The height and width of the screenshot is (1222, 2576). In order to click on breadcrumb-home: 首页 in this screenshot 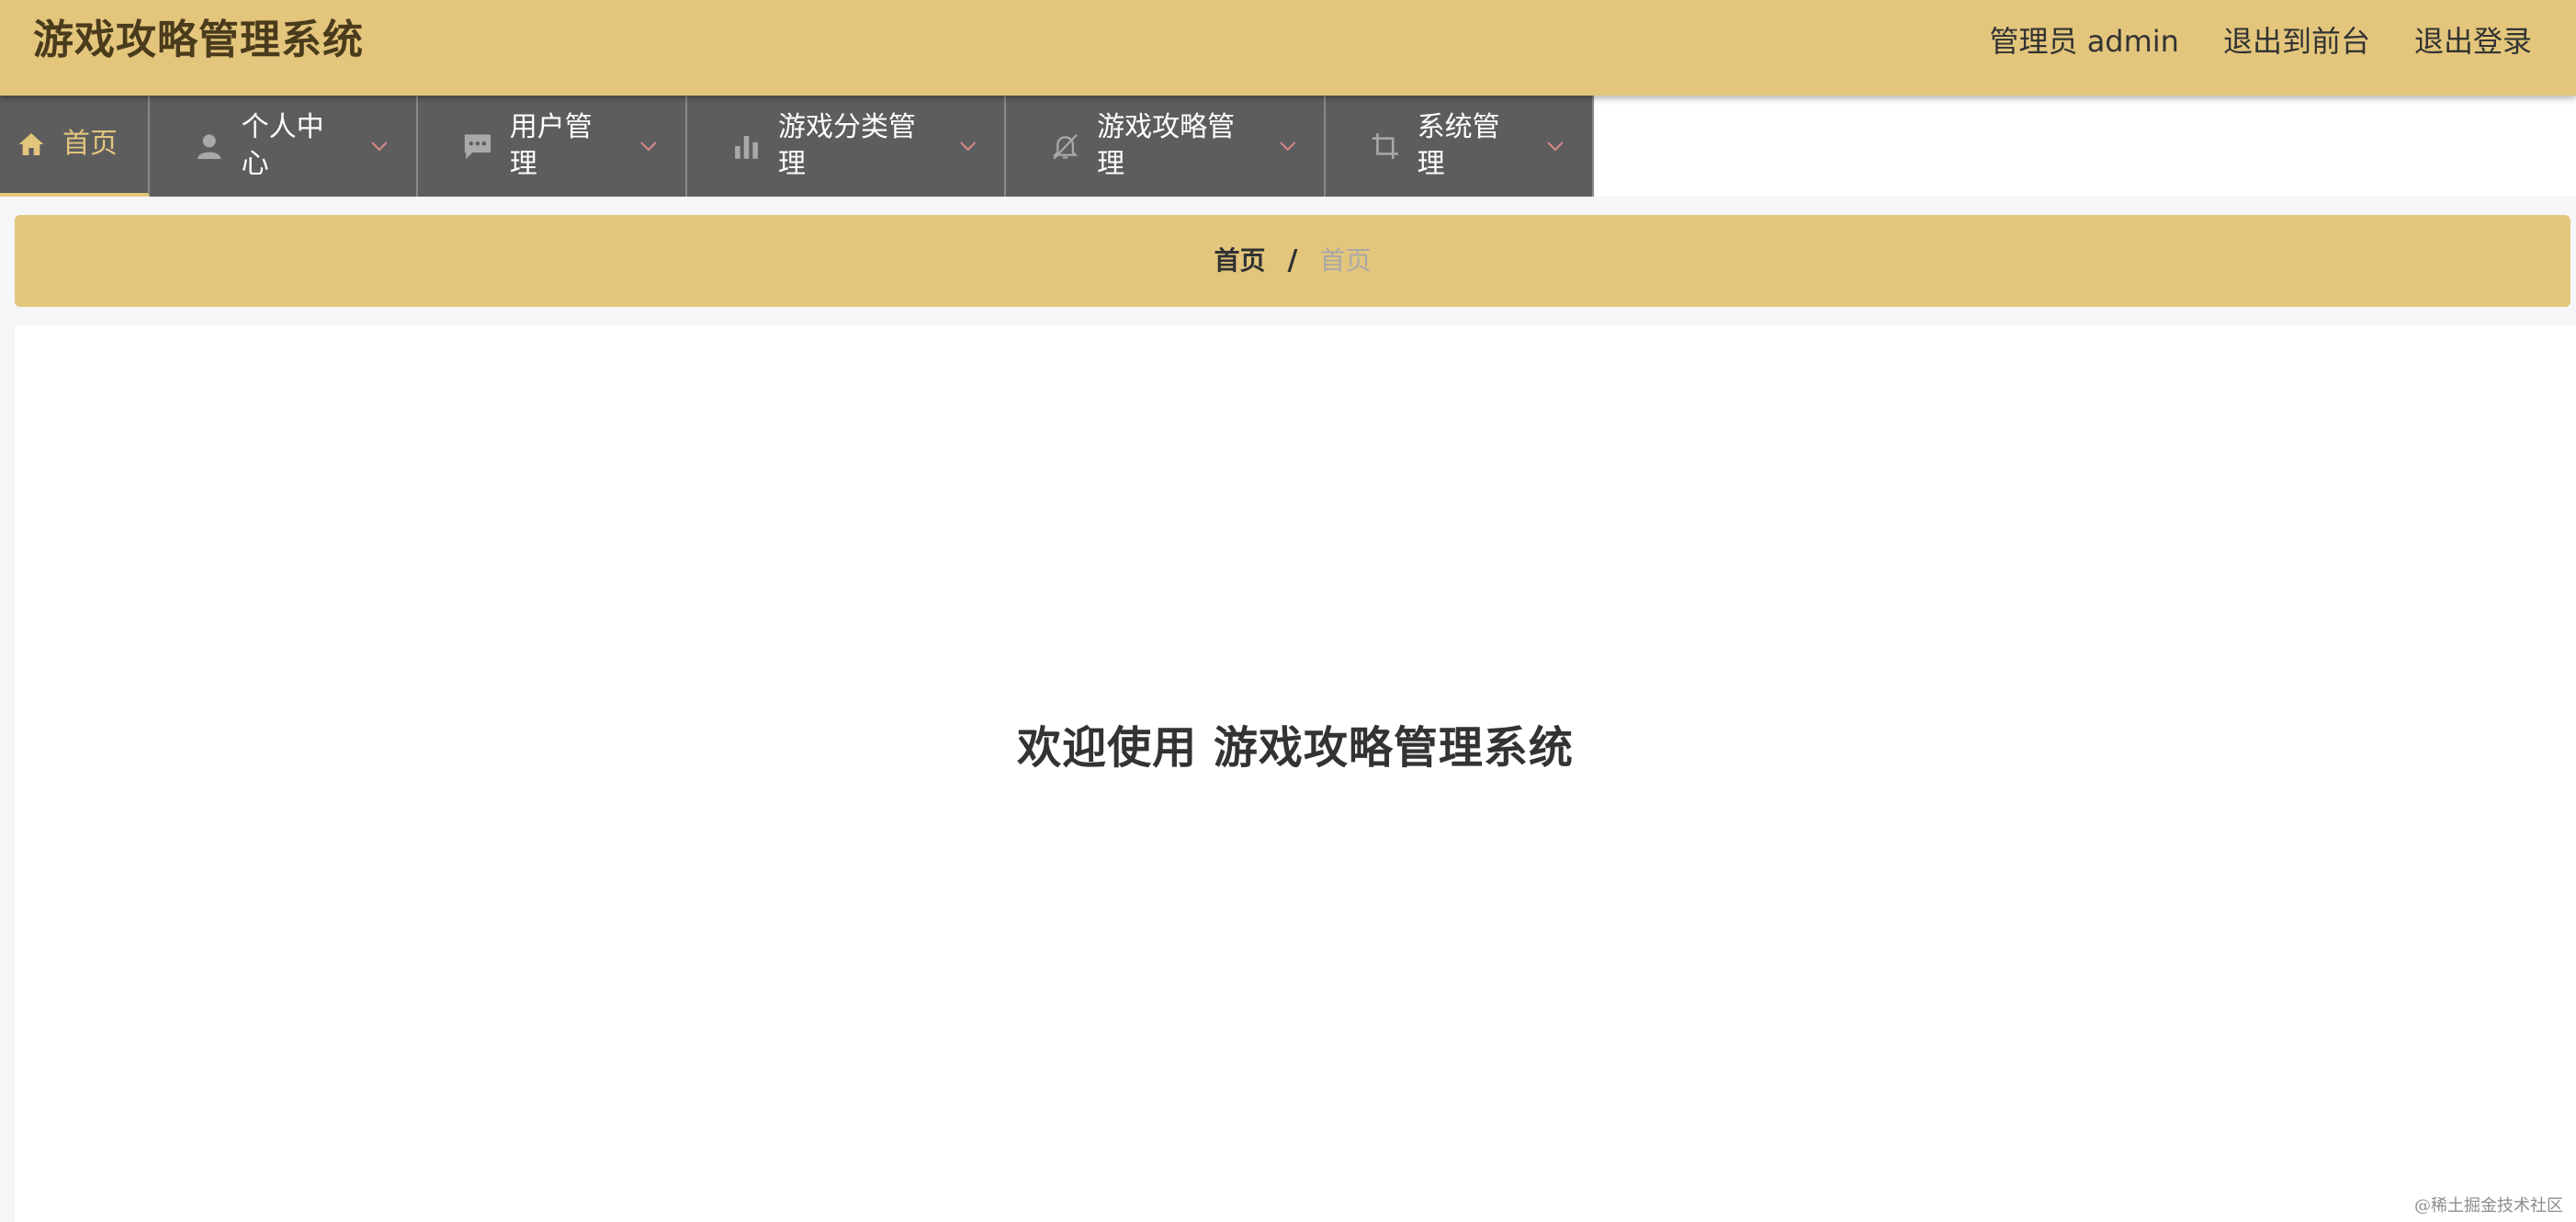, I will do `click(1240, 261)`.